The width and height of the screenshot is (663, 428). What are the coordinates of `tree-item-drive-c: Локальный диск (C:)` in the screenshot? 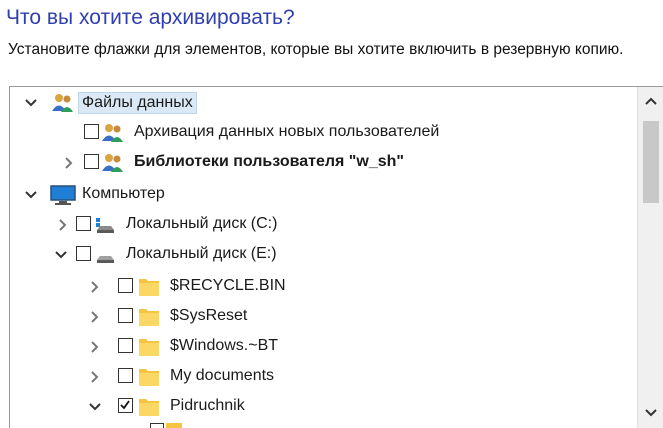 It's located at (323, 225).